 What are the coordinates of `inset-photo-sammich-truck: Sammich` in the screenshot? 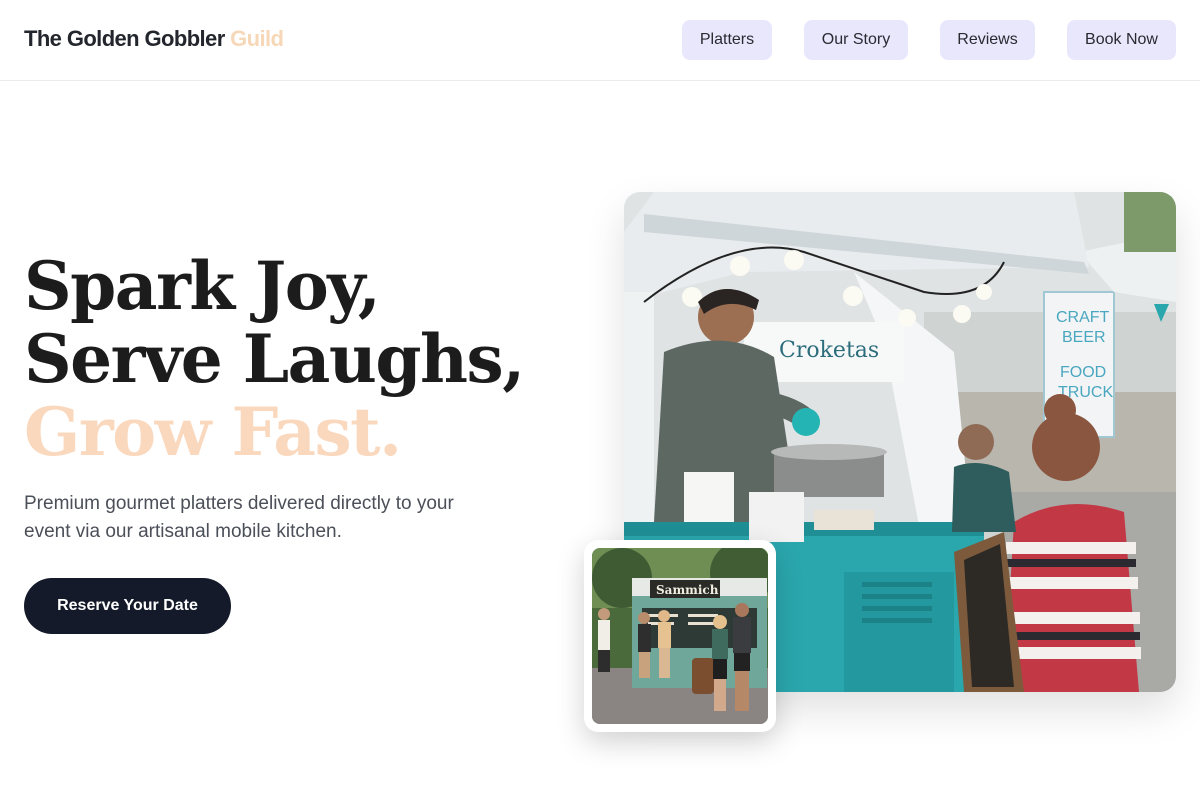 It's located at (680, 636).